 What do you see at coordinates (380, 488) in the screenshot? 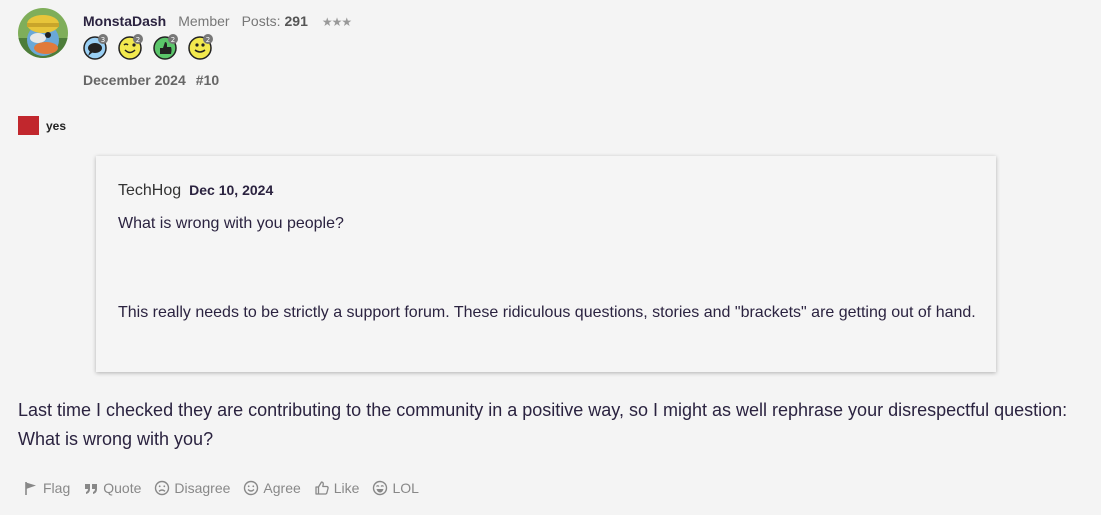
I see `laugh-icon` at bounding box center [380, 488].